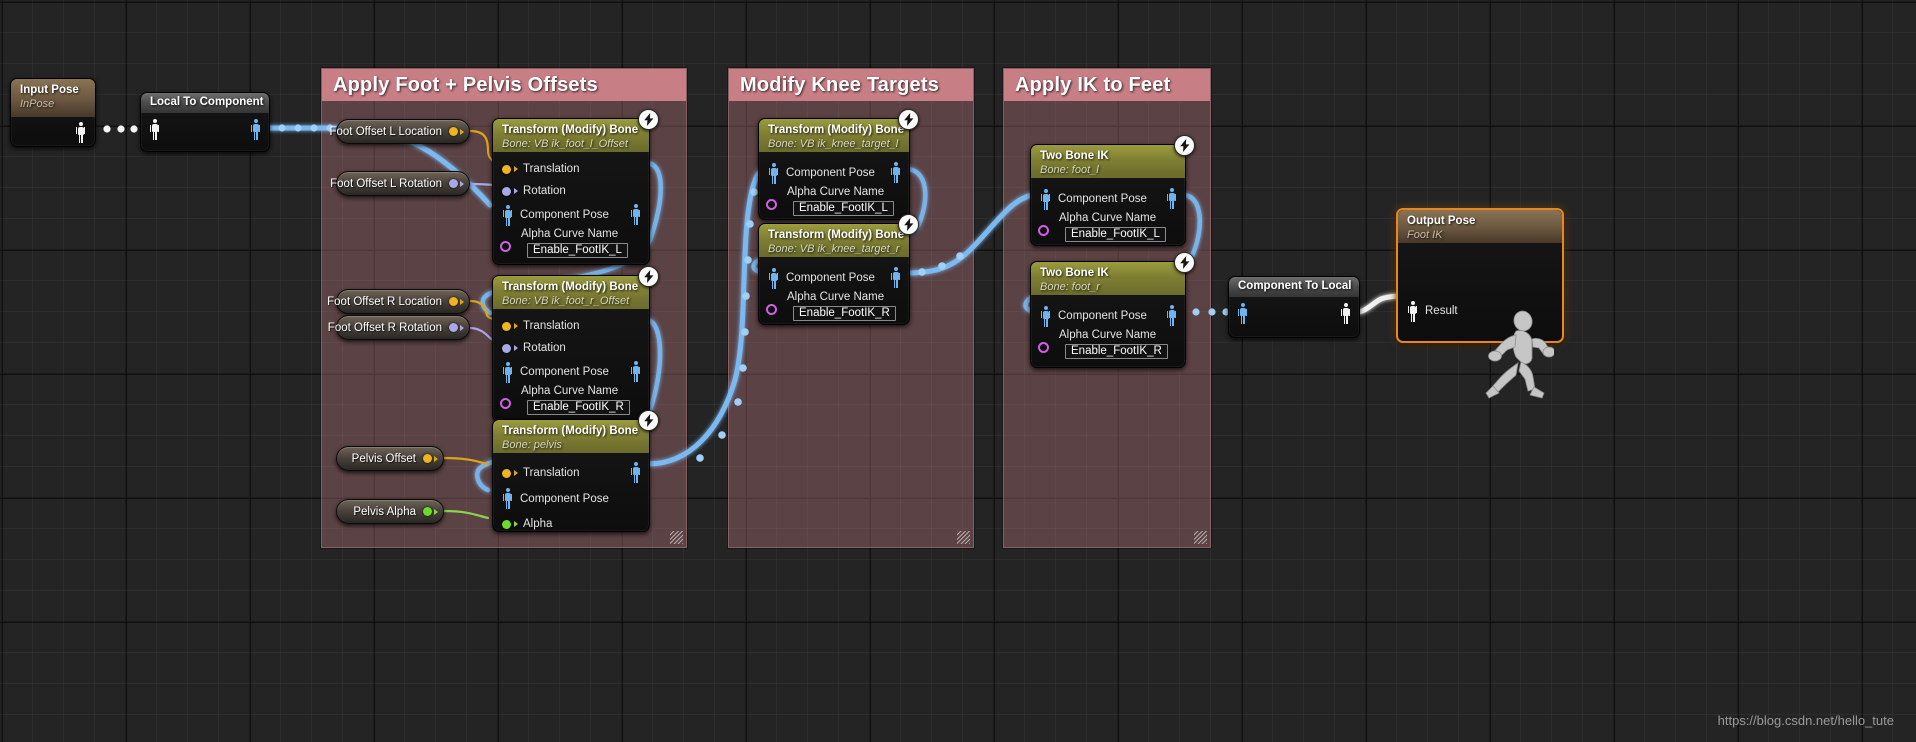 Image resolution: width=1916 pixels, height=742 pixels. What do you see at coordinates (53, 112) in the screenshot?
I see `node-input-pose: Input Pose InPose` at bounding box center [53, 112].